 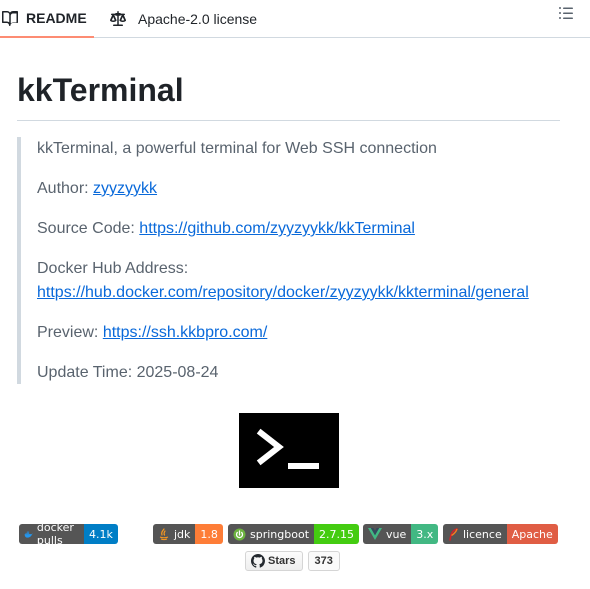 What do you see at coordinates (10, 18) in the screenshot?
I see `book-icon` at bounding box center [10, 18].